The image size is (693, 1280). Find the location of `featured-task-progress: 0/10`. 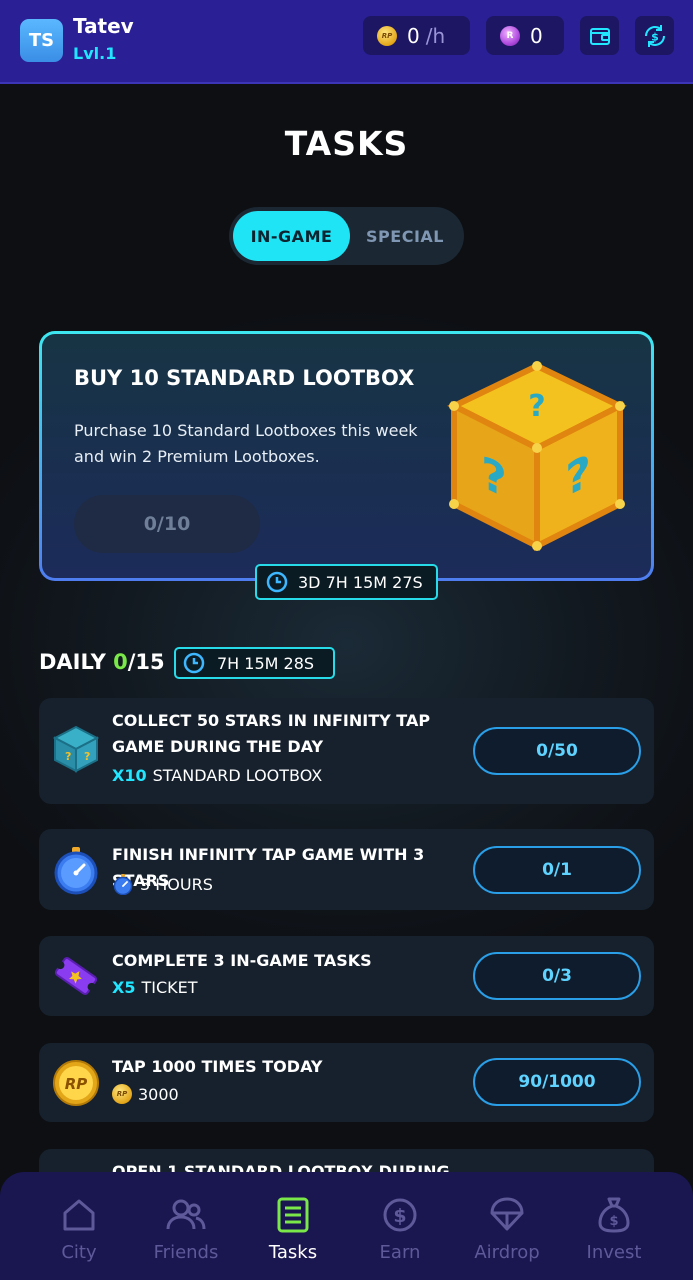

featured-task-progress: 0/10 is located at coordinates (167, 524).